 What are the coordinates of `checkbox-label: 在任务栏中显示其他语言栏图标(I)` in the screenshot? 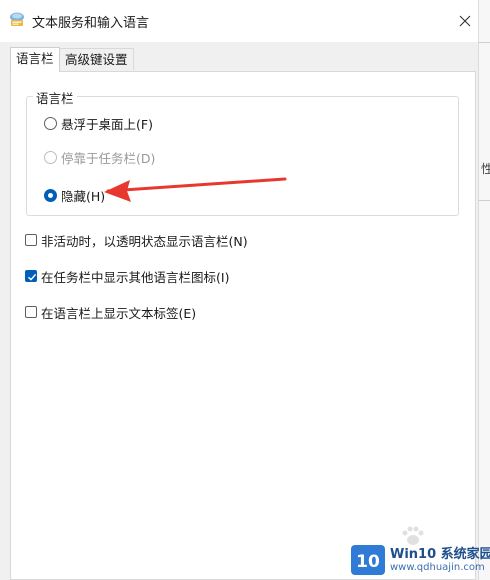 It's located at (135, 277).